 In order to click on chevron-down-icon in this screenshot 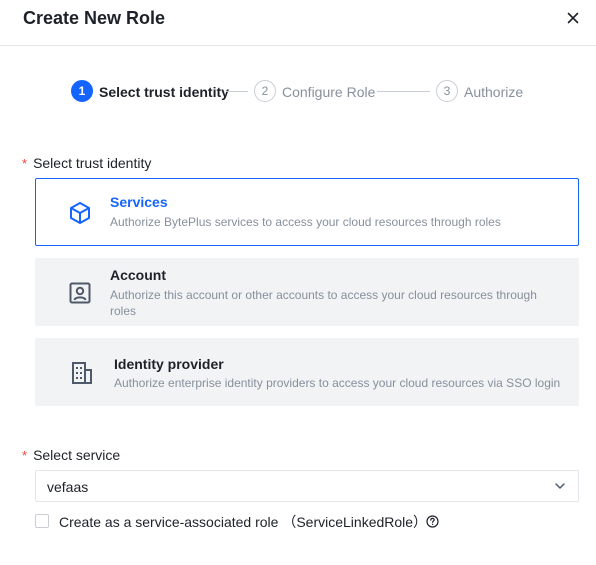, I will do `click(560, 486)`.